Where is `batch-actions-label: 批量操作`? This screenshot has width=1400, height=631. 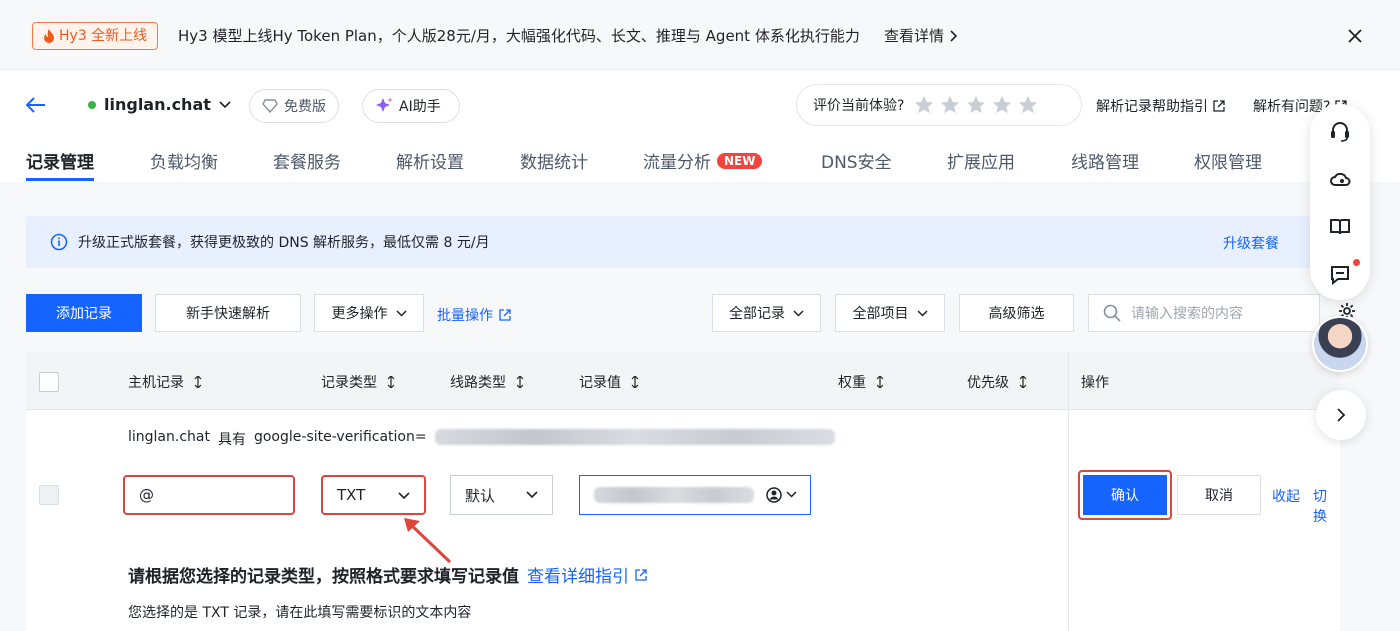 batch-actions-label: 批量操作 is located at coordinates (465, 316).